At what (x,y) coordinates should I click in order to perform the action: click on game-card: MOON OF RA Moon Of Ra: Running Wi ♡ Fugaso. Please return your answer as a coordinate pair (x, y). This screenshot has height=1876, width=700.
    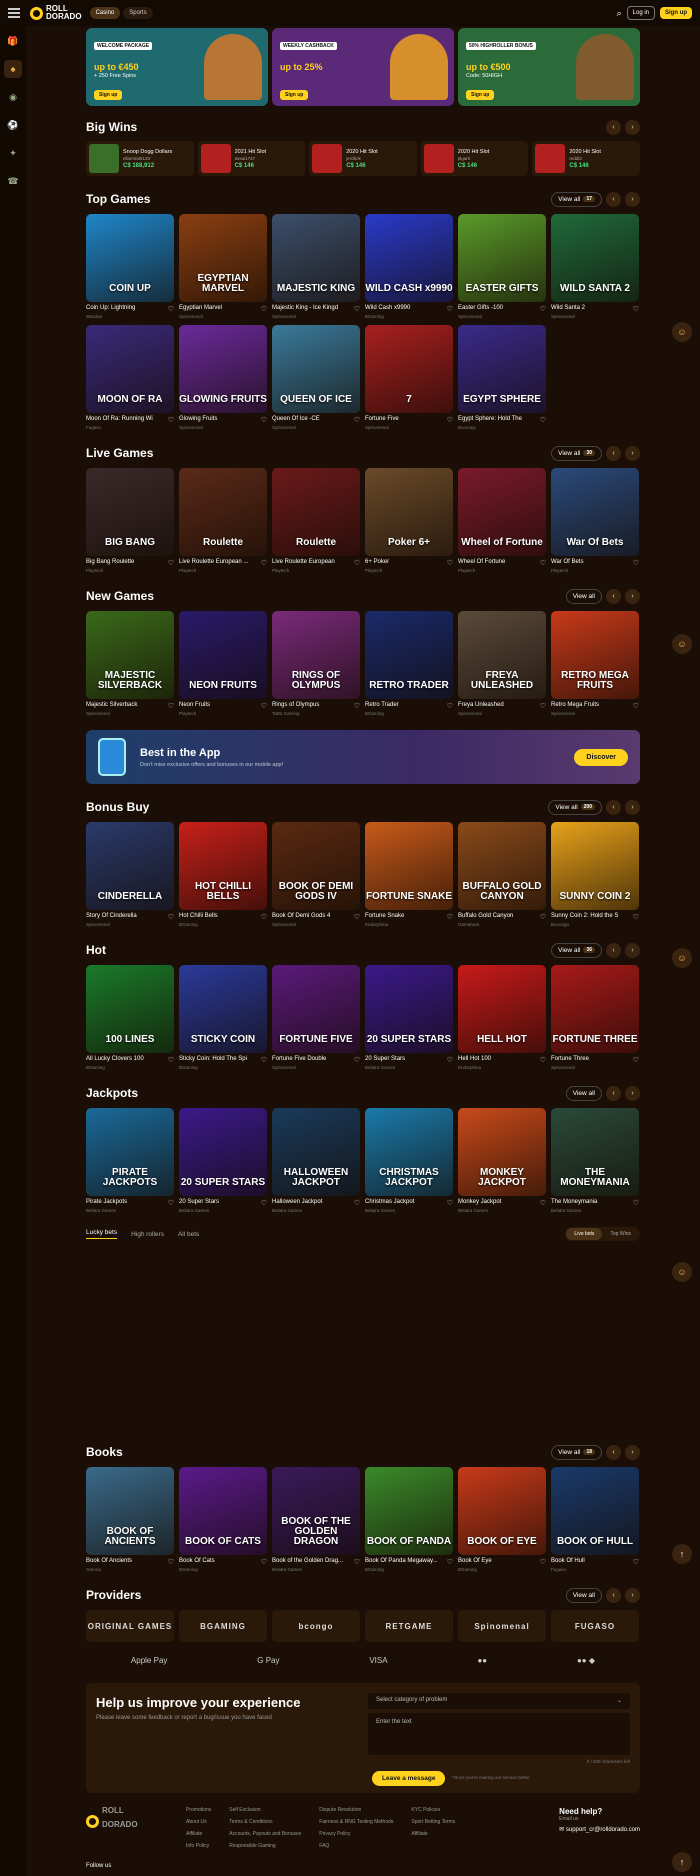
    Looking at the image, I should click on (130, 377).